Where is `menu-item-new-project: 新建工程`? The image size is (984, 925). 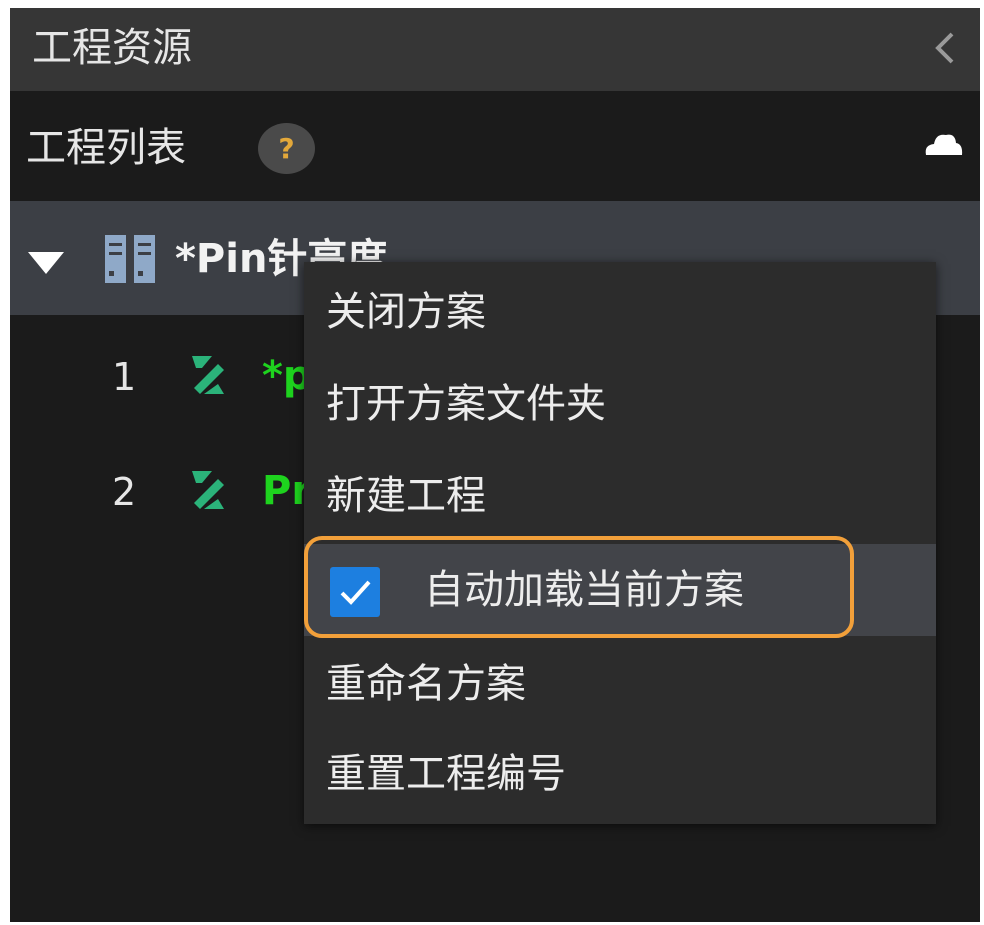 menu-item-new-project: 新建工程 is located at coordinates (620, 496).